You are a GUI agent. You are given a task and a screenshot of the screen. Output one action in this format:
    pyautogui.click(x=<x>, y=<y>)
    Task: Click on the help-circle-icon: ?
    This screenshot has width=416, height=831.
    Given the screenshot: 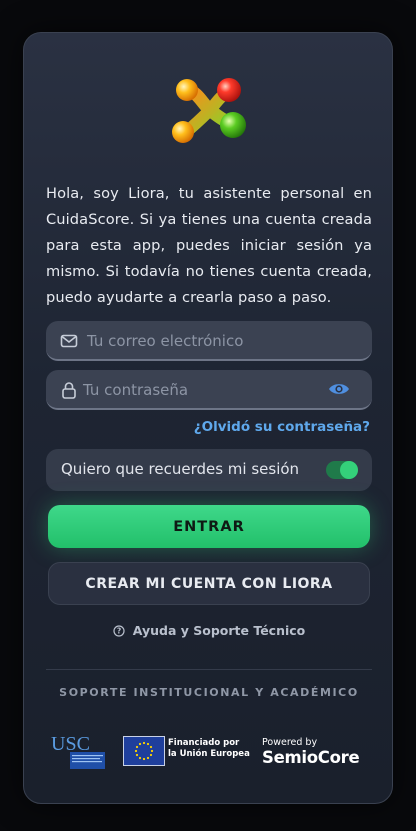 What is the action you would take?
    pyautogui.click(x=119, y=631)
    